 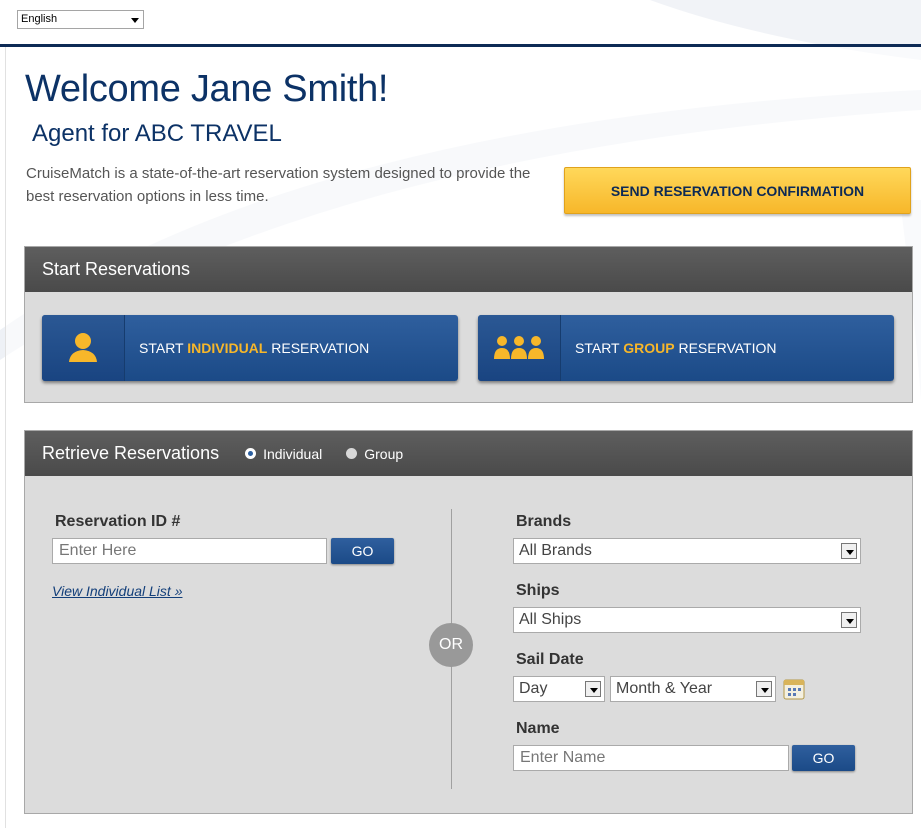 What do you see at coordinates (352, 453) in the screenshot?
I see `radio-unchecked-icon` at bounding box center [352, 453].